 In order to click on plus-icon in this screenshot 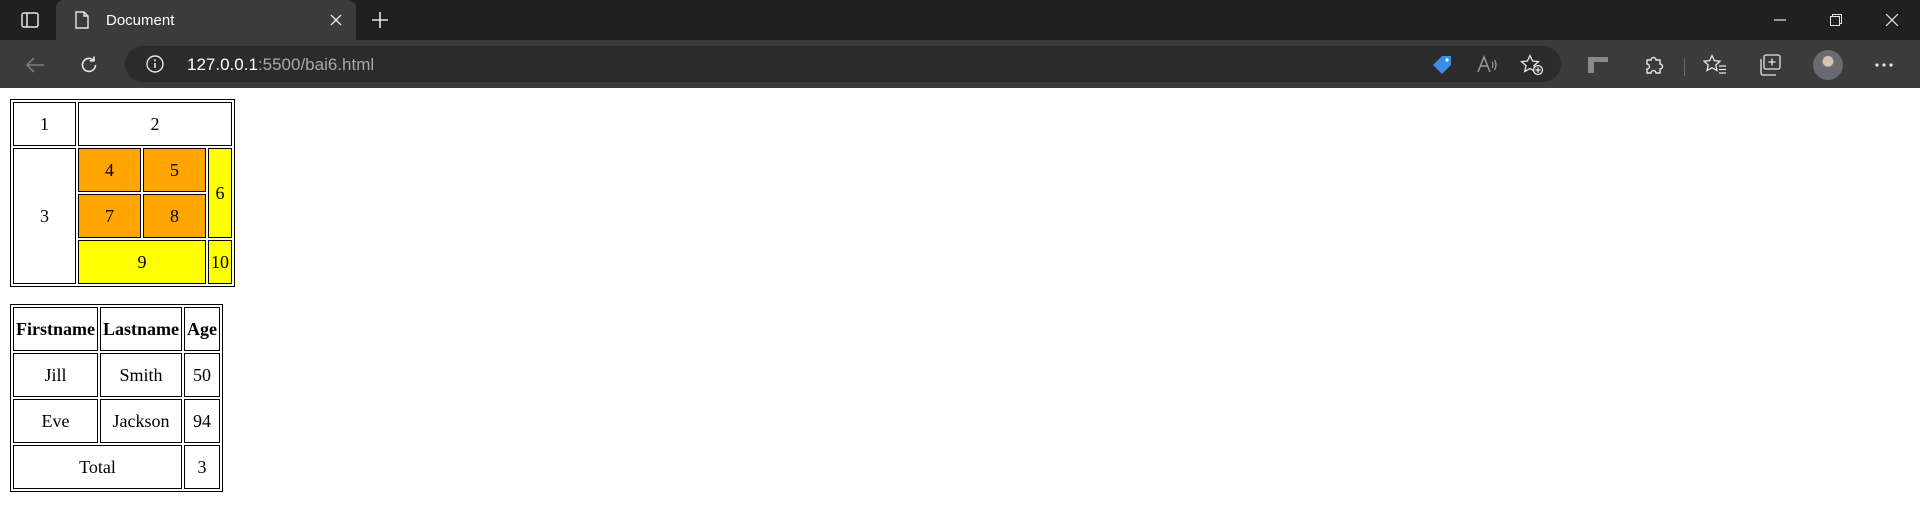, I will do `click(380, 20)`.